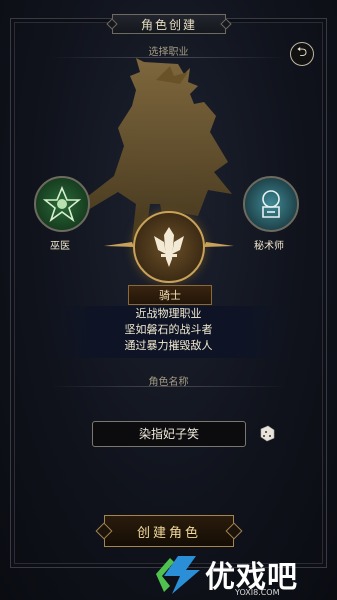  I want to click on selected-class-name: 骑士, so click(170, 295).